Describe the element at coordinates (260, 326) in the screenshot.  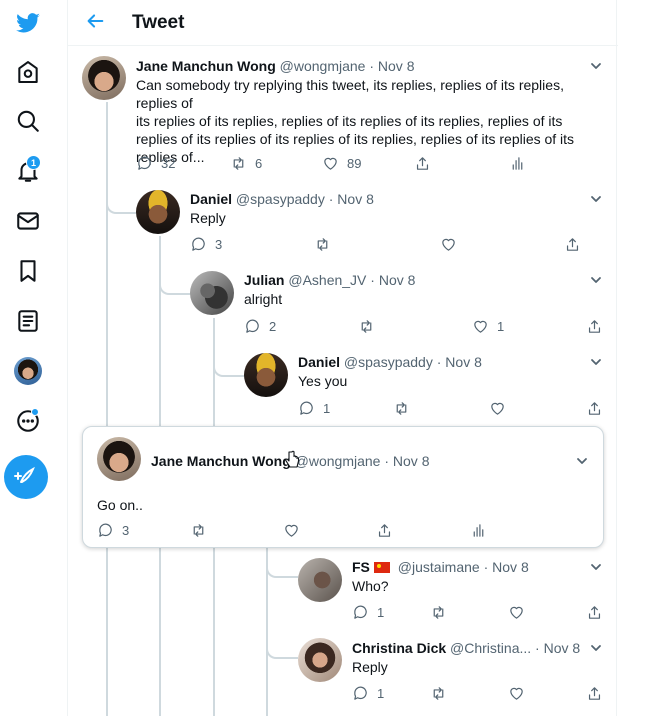
I see `reply-button: 2` at that location.